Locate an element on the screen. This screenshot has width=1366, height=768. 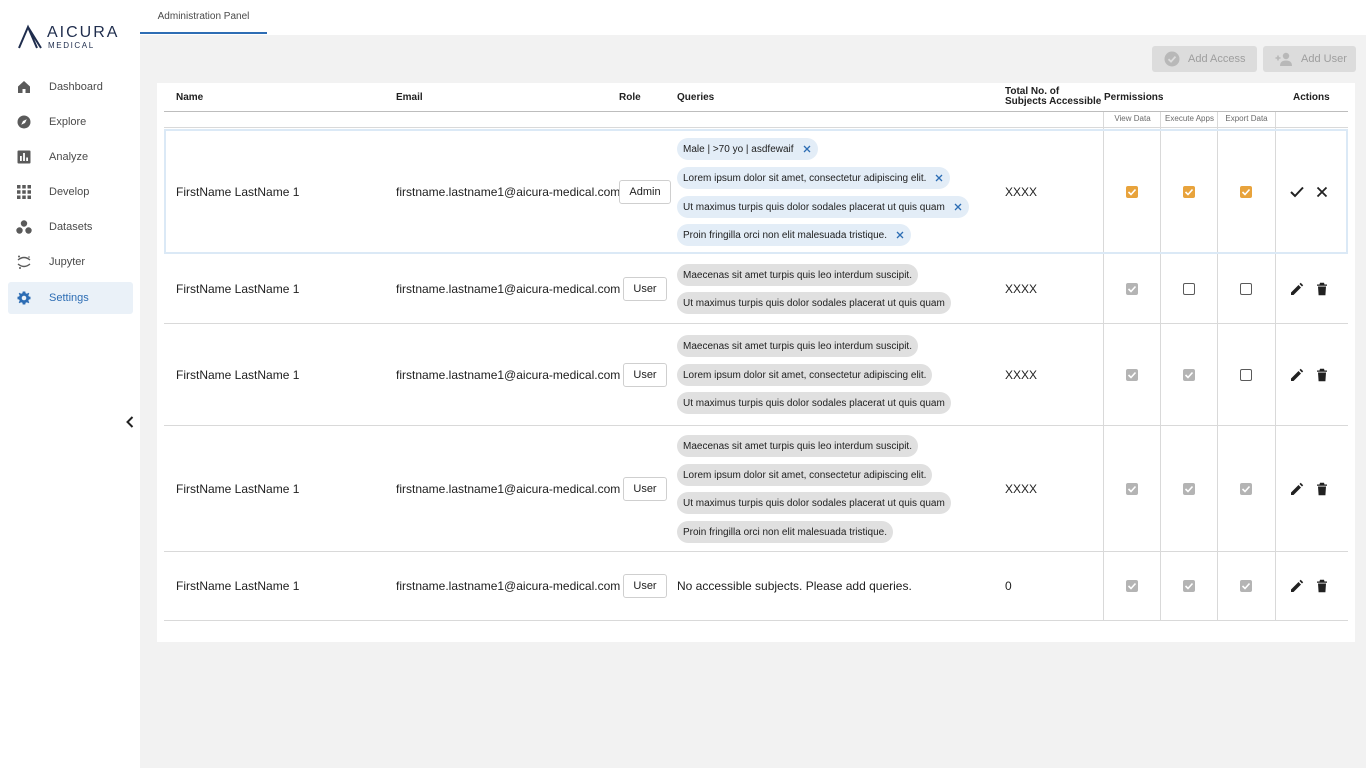
save-button is located at coordinates (1297, 192).